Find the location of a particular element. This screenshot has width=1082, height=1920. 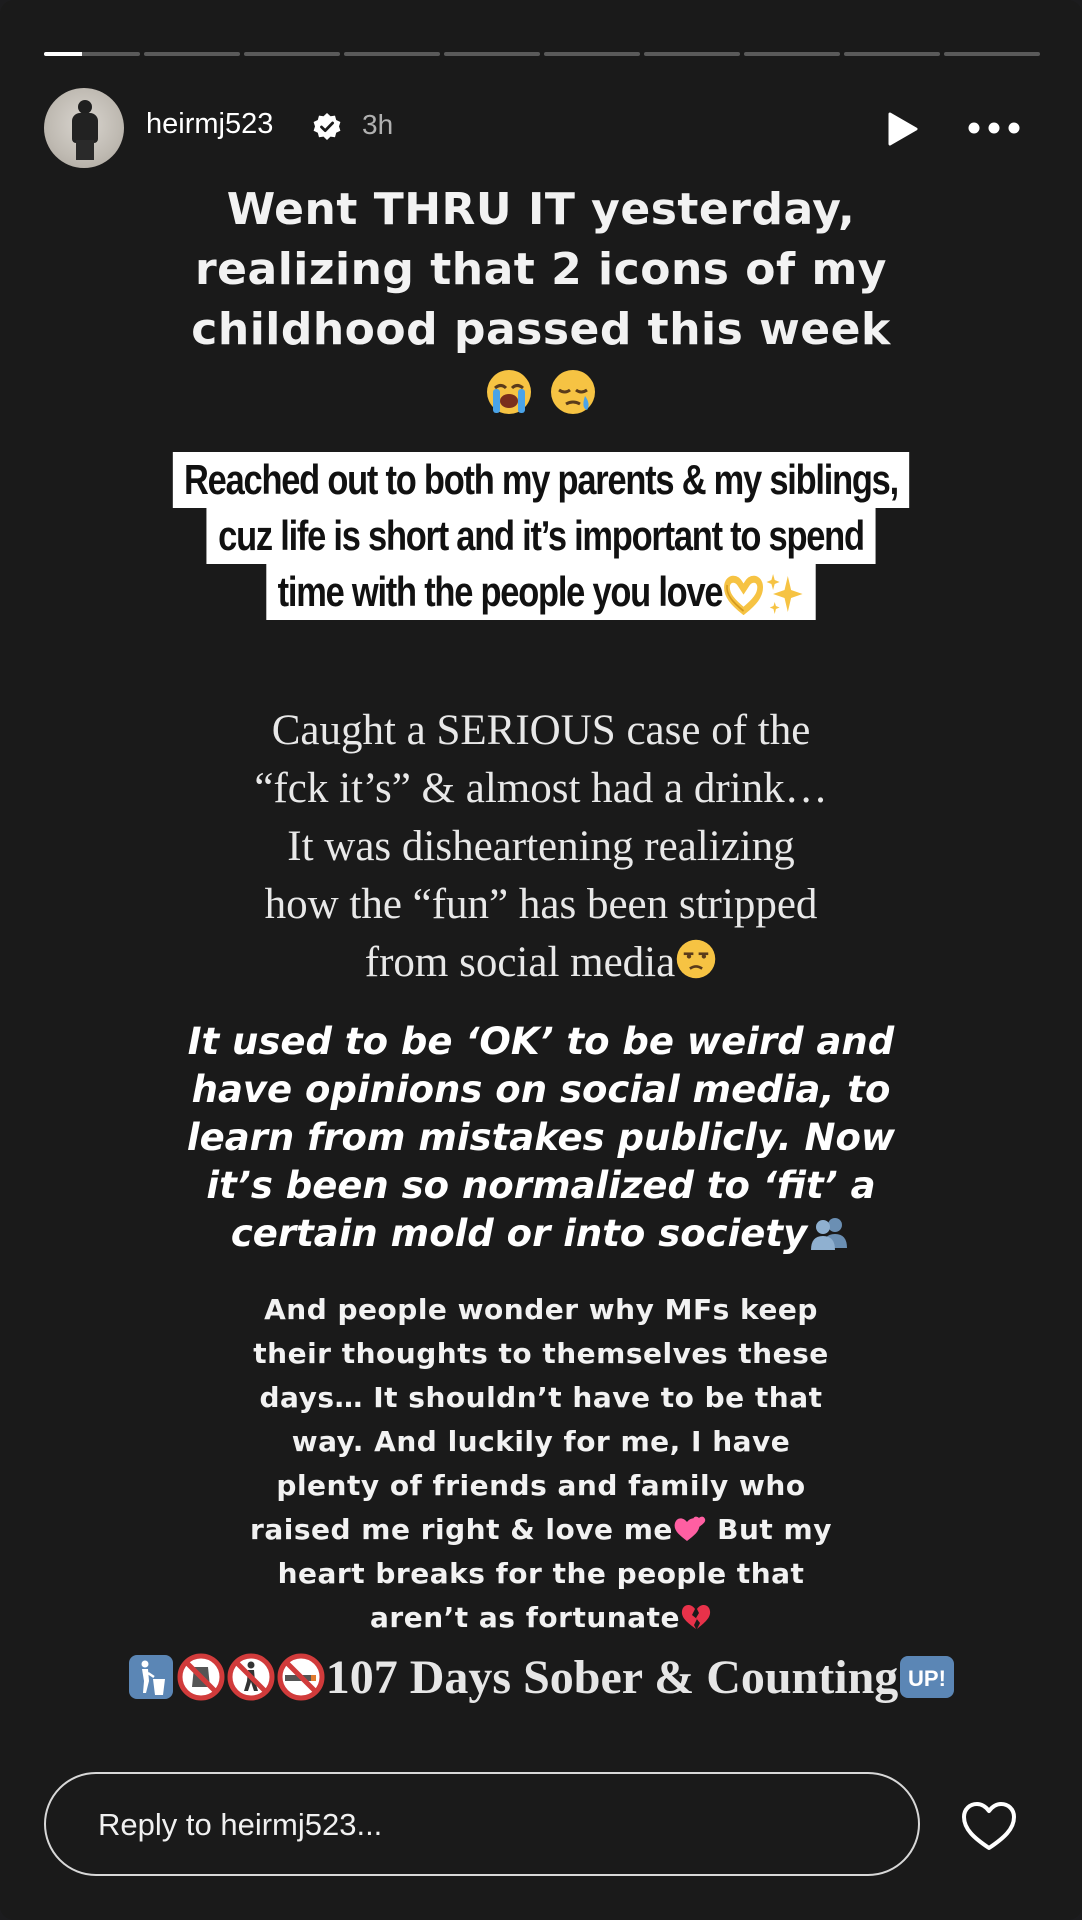

text-line: their thoughts to themselves these is located at coordinates (541, 1353).